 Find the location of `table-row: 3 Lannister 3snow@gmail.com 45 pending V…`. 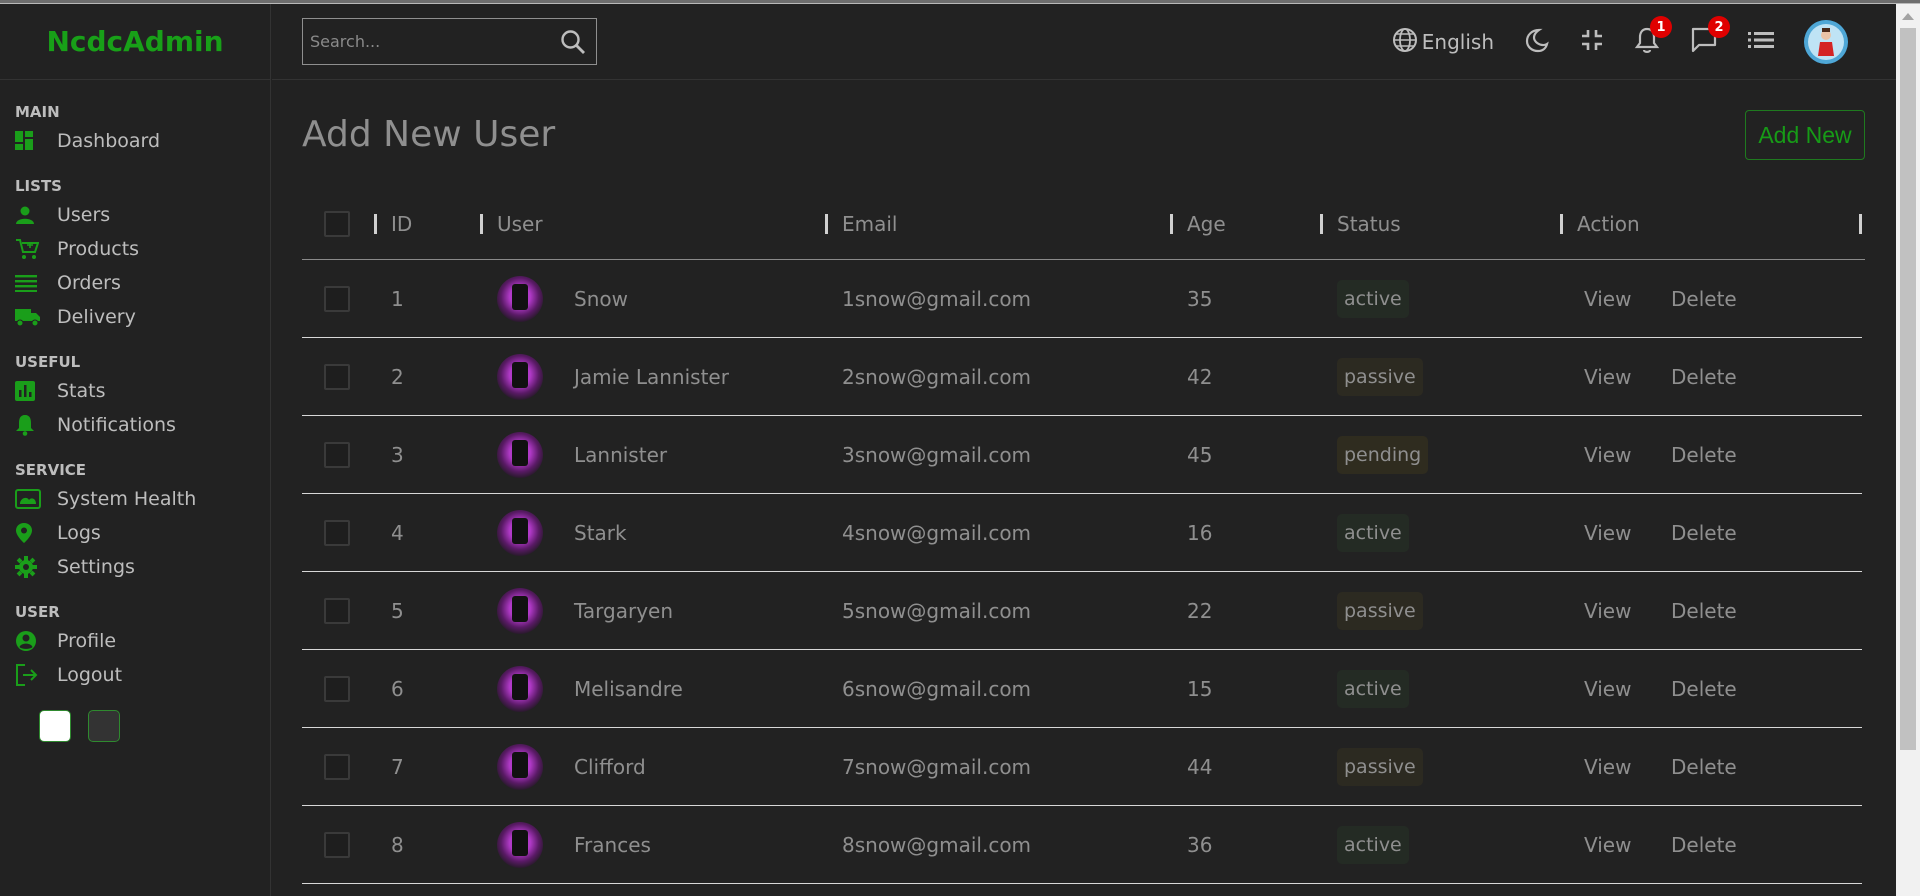

table-row: 3 Lannister 3snow@gmail.com 45 pending V… is located at coordinates (1082, 455).